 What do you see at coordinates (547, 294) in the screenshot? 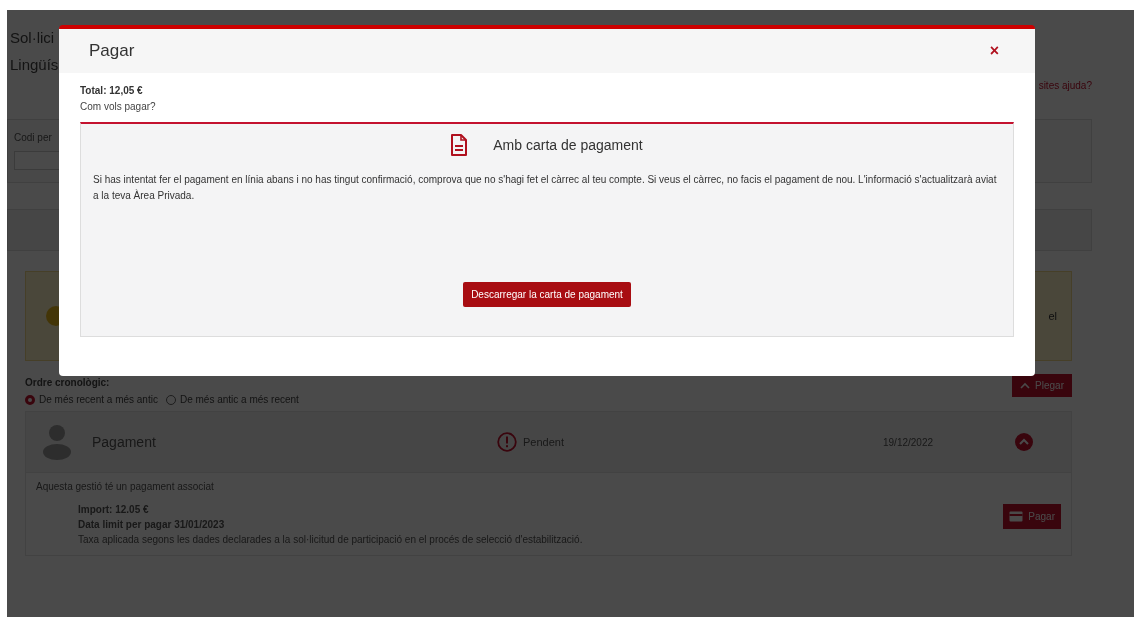
I see `download-button: Descarregar la carta de pagament` at bounding box center [547, 294].